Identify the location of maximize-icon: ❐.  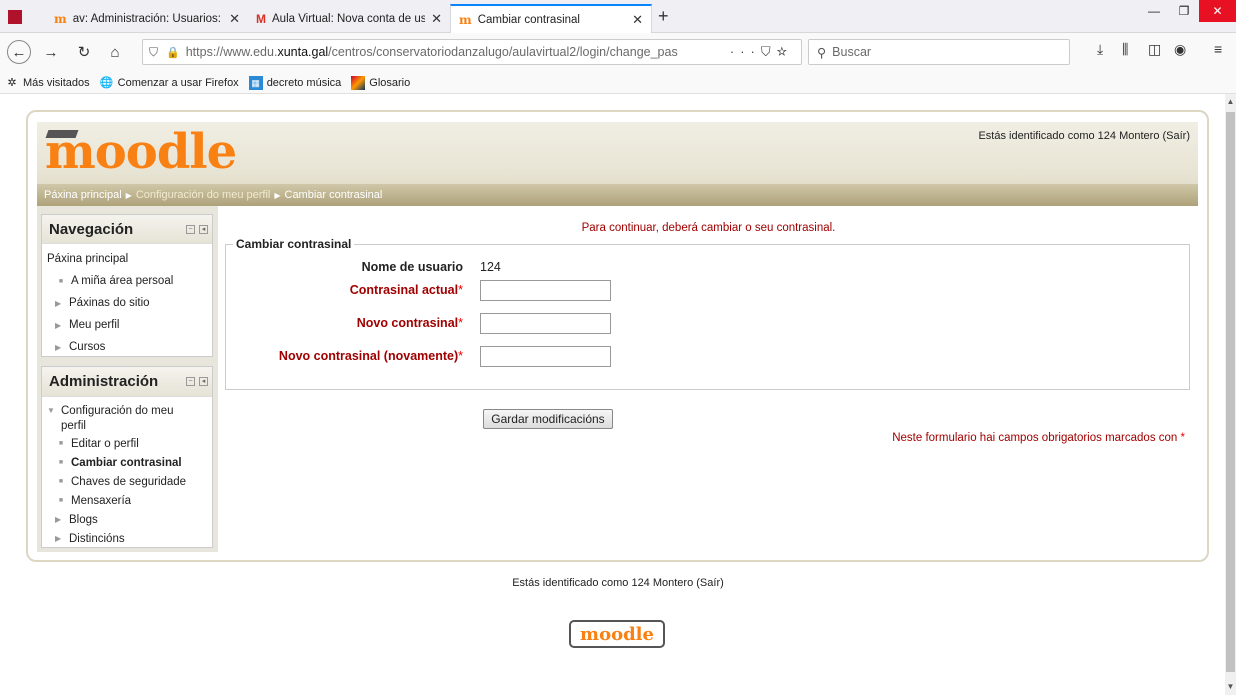
(1184, 11).